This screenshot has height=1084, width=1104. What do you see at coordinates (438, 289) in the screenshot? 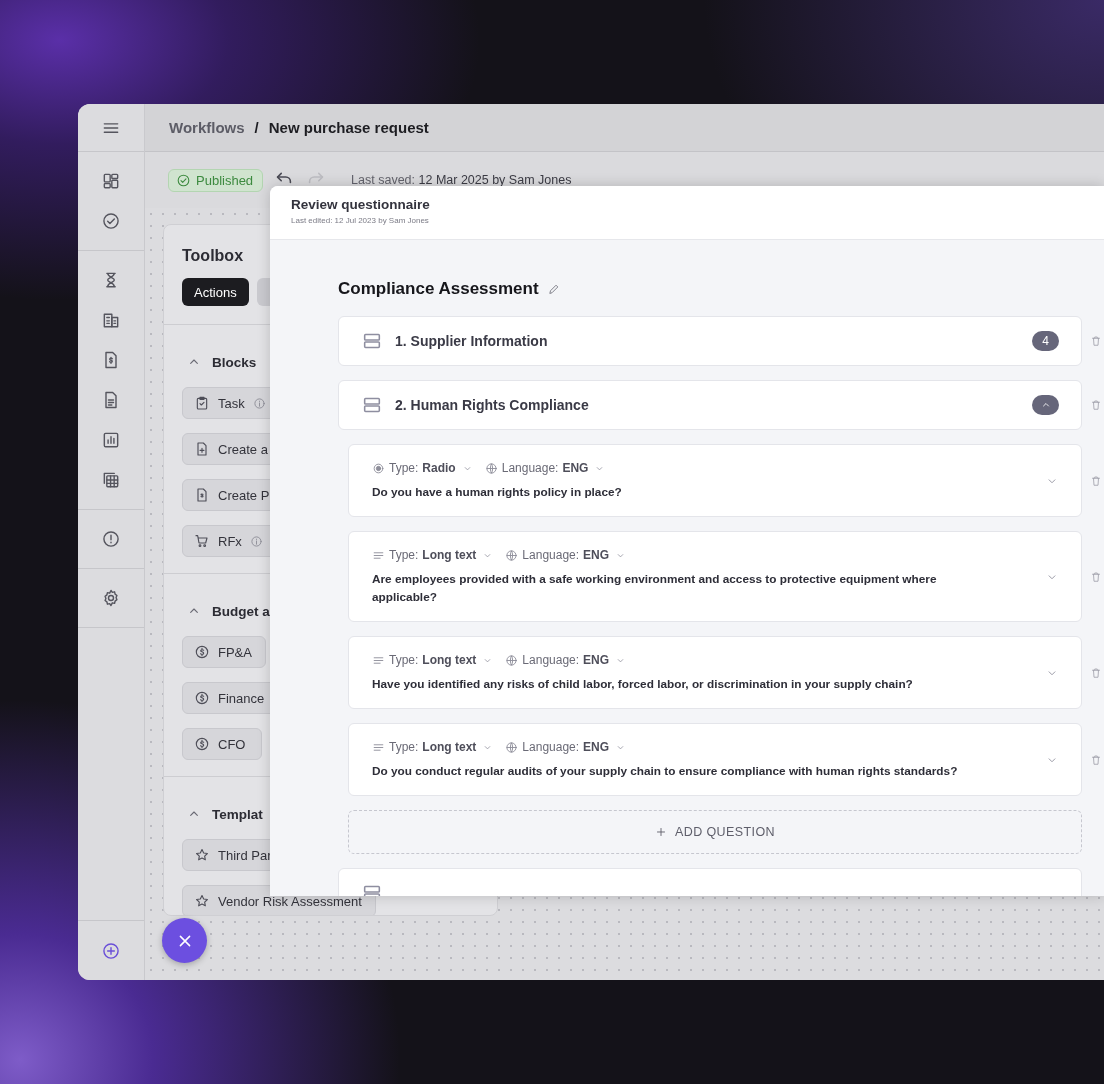
I see `form-title: Compliance Assessment` at bounding box center [438, 289].